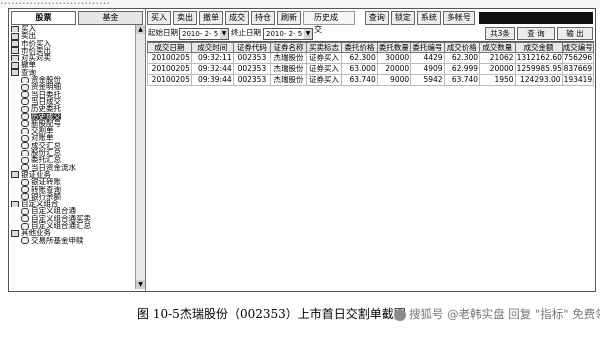 The width and height of the screenshot is (600, 340). I want to click on column-header: 证券代码, so click(252, 47).